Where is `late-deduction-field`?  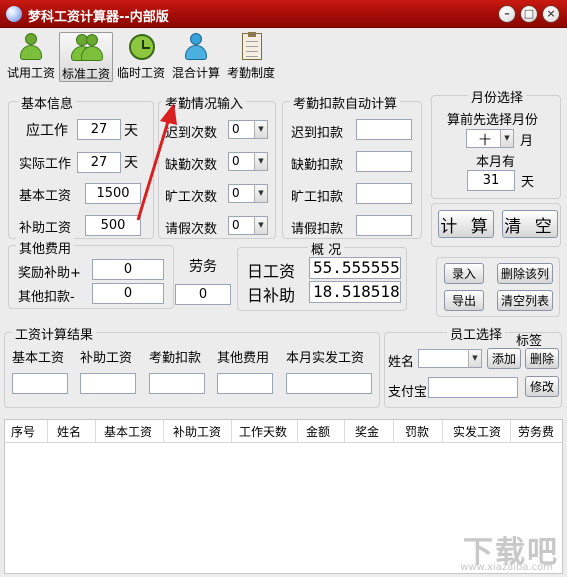 late-deduction-field is located at coordinates (384, 129).